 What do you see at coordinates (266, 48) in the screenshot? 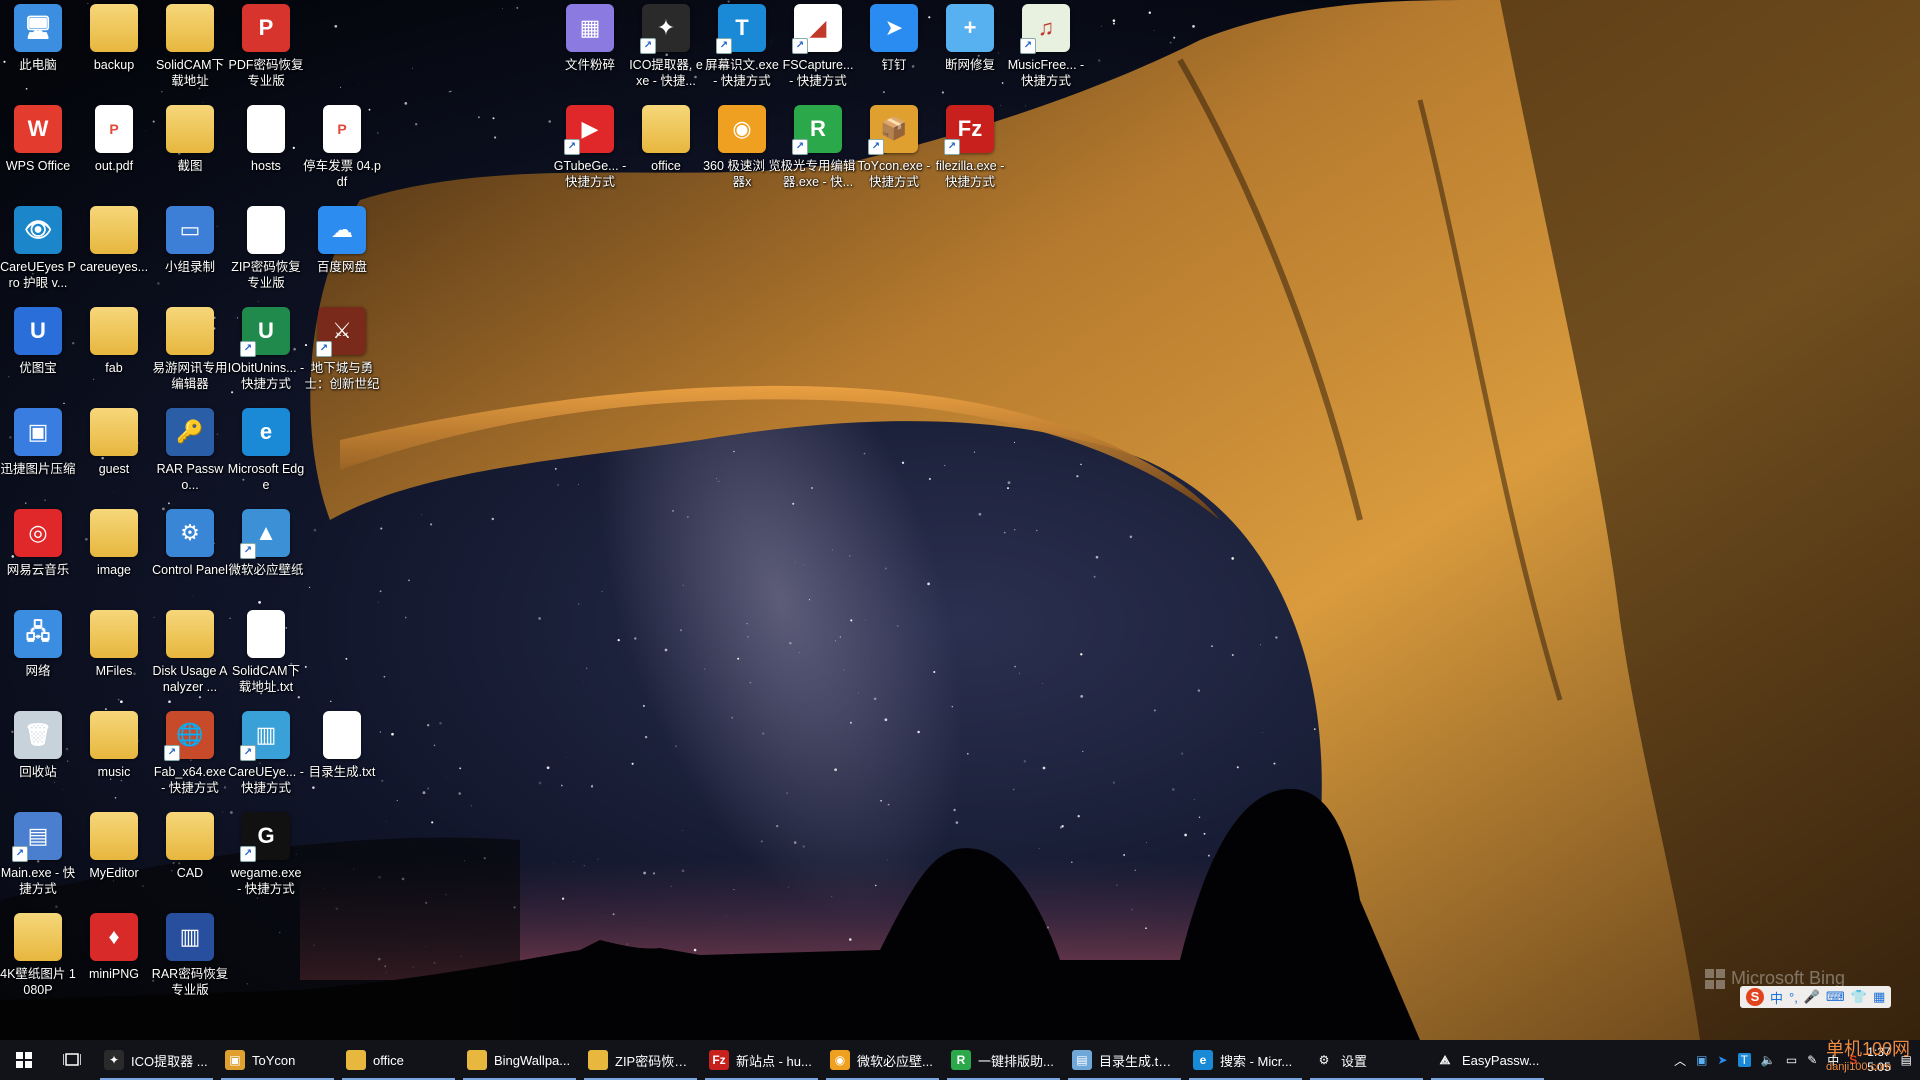
I see `desktop-icon: P PDF密码恢复 专业版` at bounding box center [266, 48].